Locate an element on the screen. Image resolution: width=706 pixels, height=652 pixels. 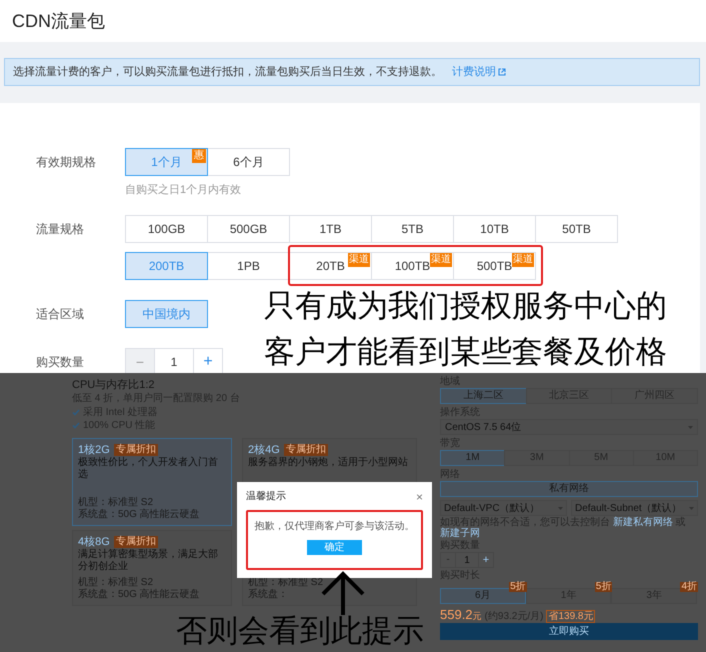
price-text: 559.2元 is located at coordinates (461, 615).